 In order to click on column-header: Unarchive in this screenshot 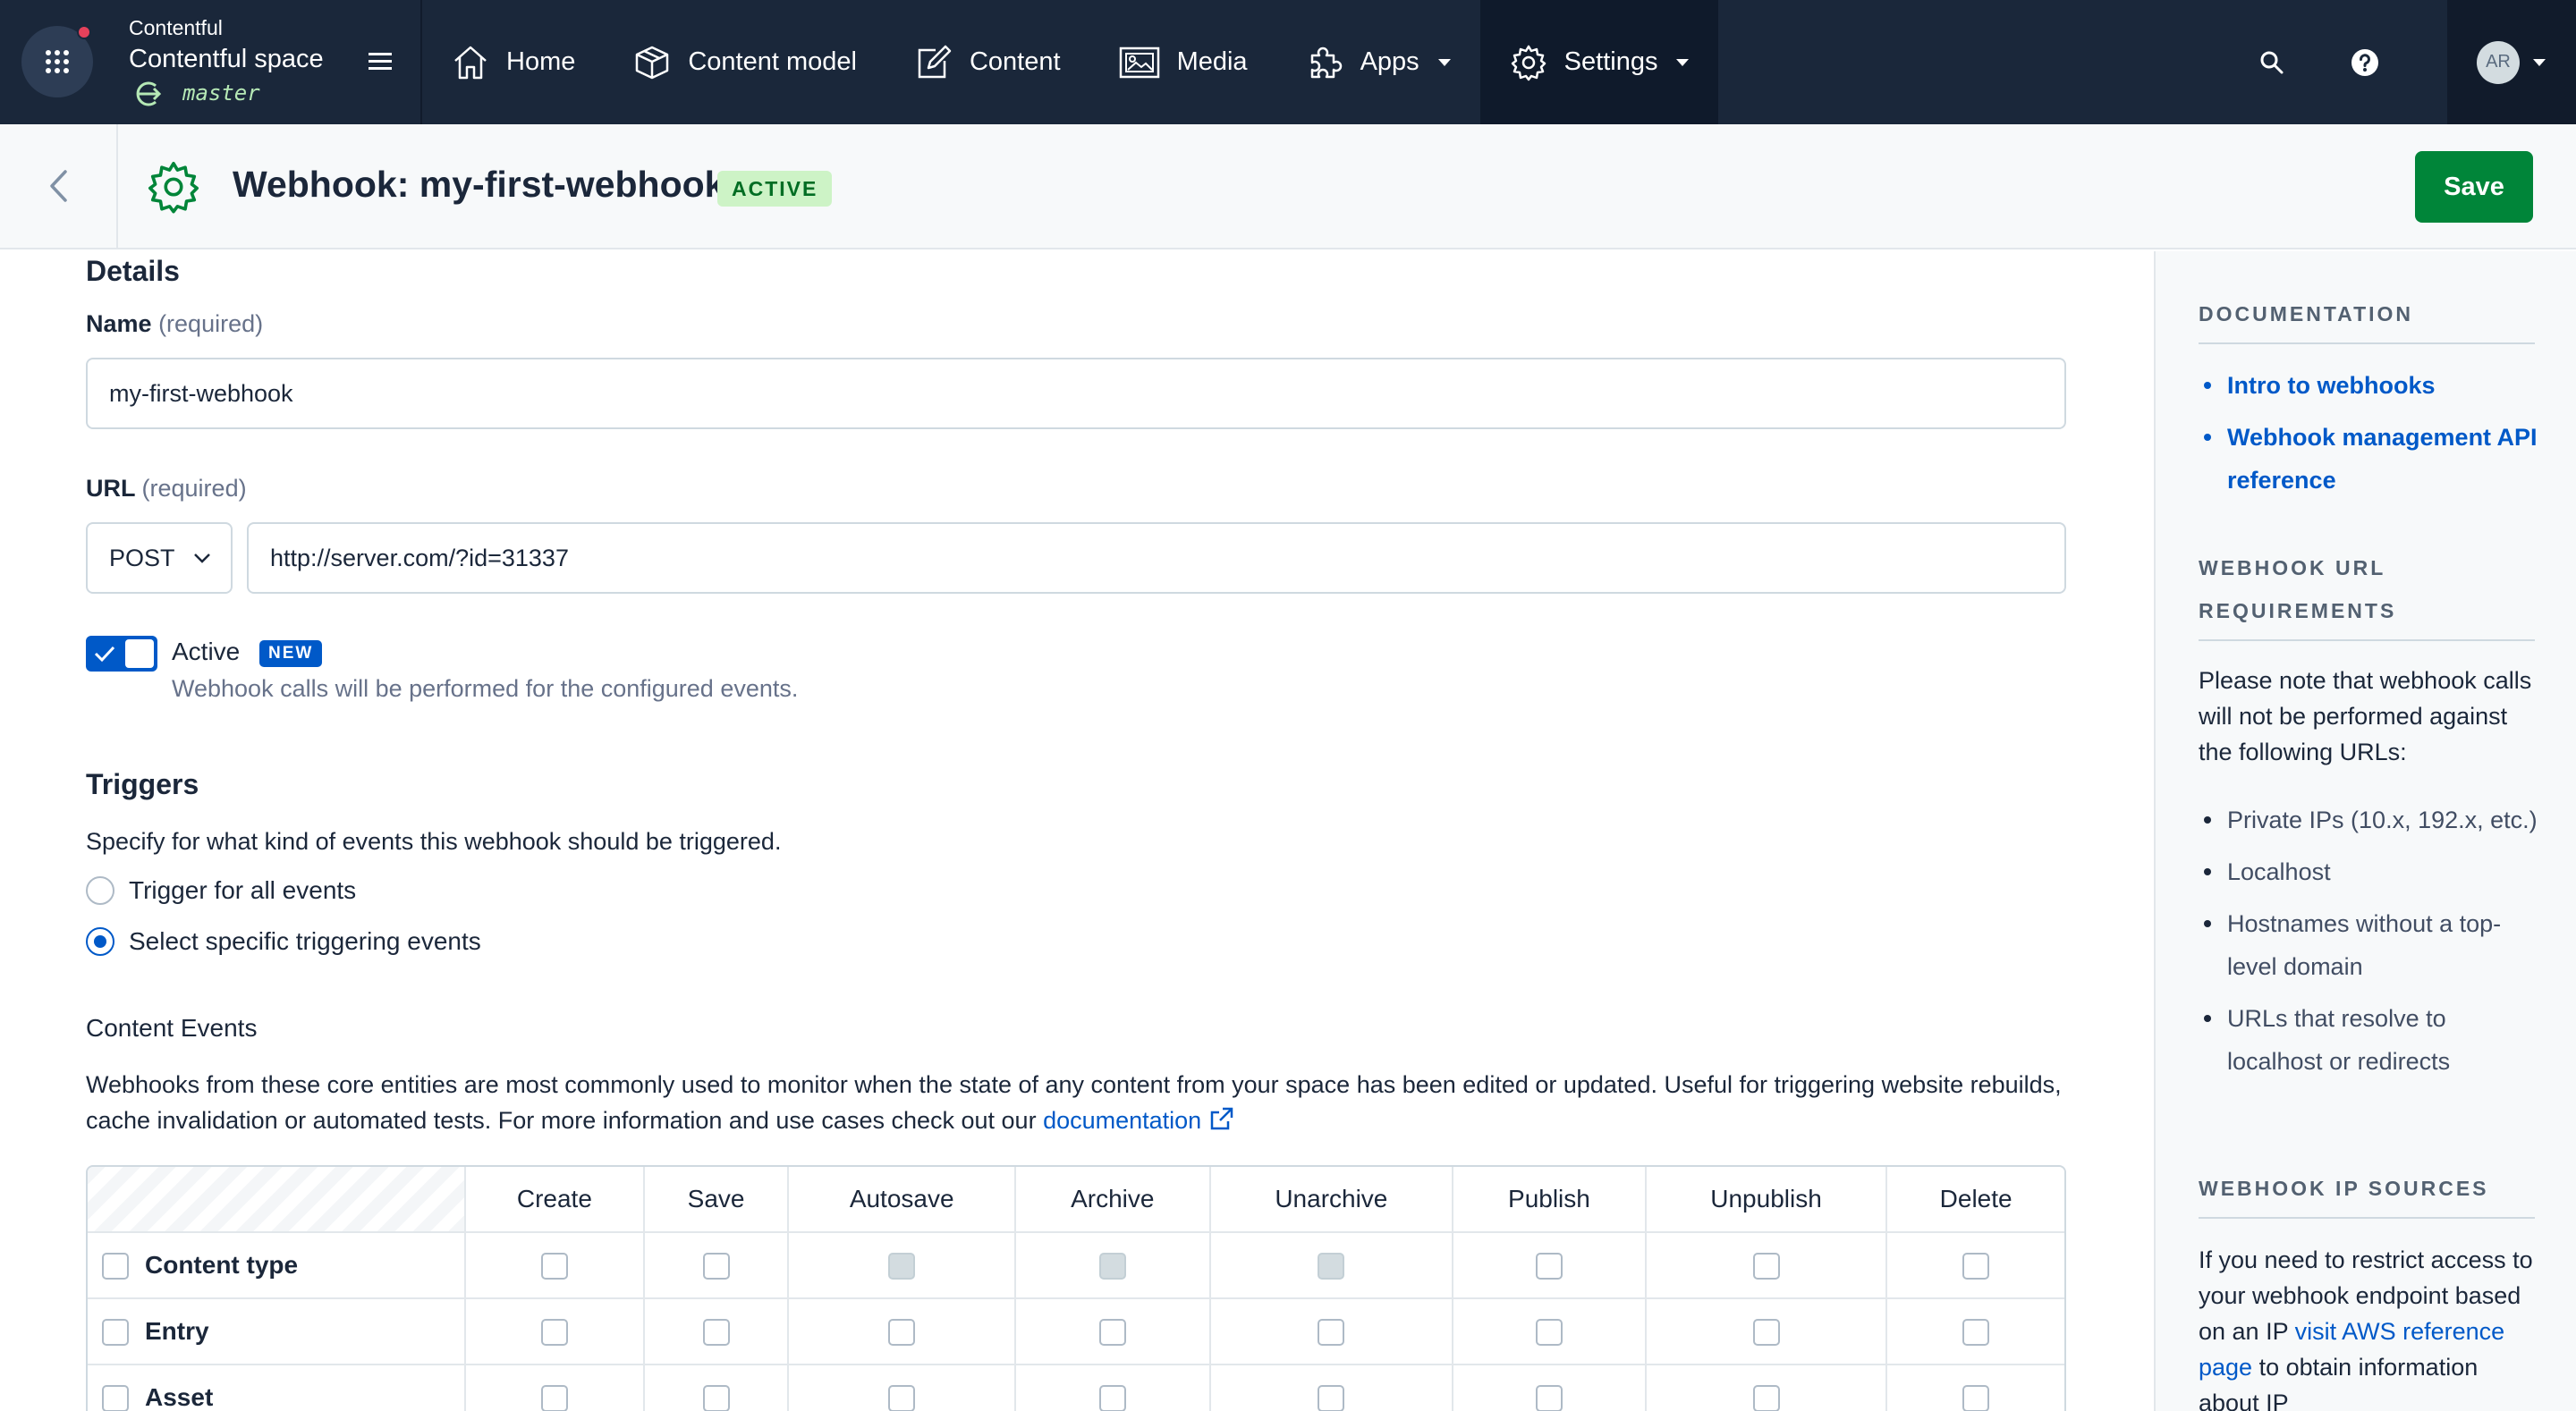, I will do `click(1332, 1200)`.